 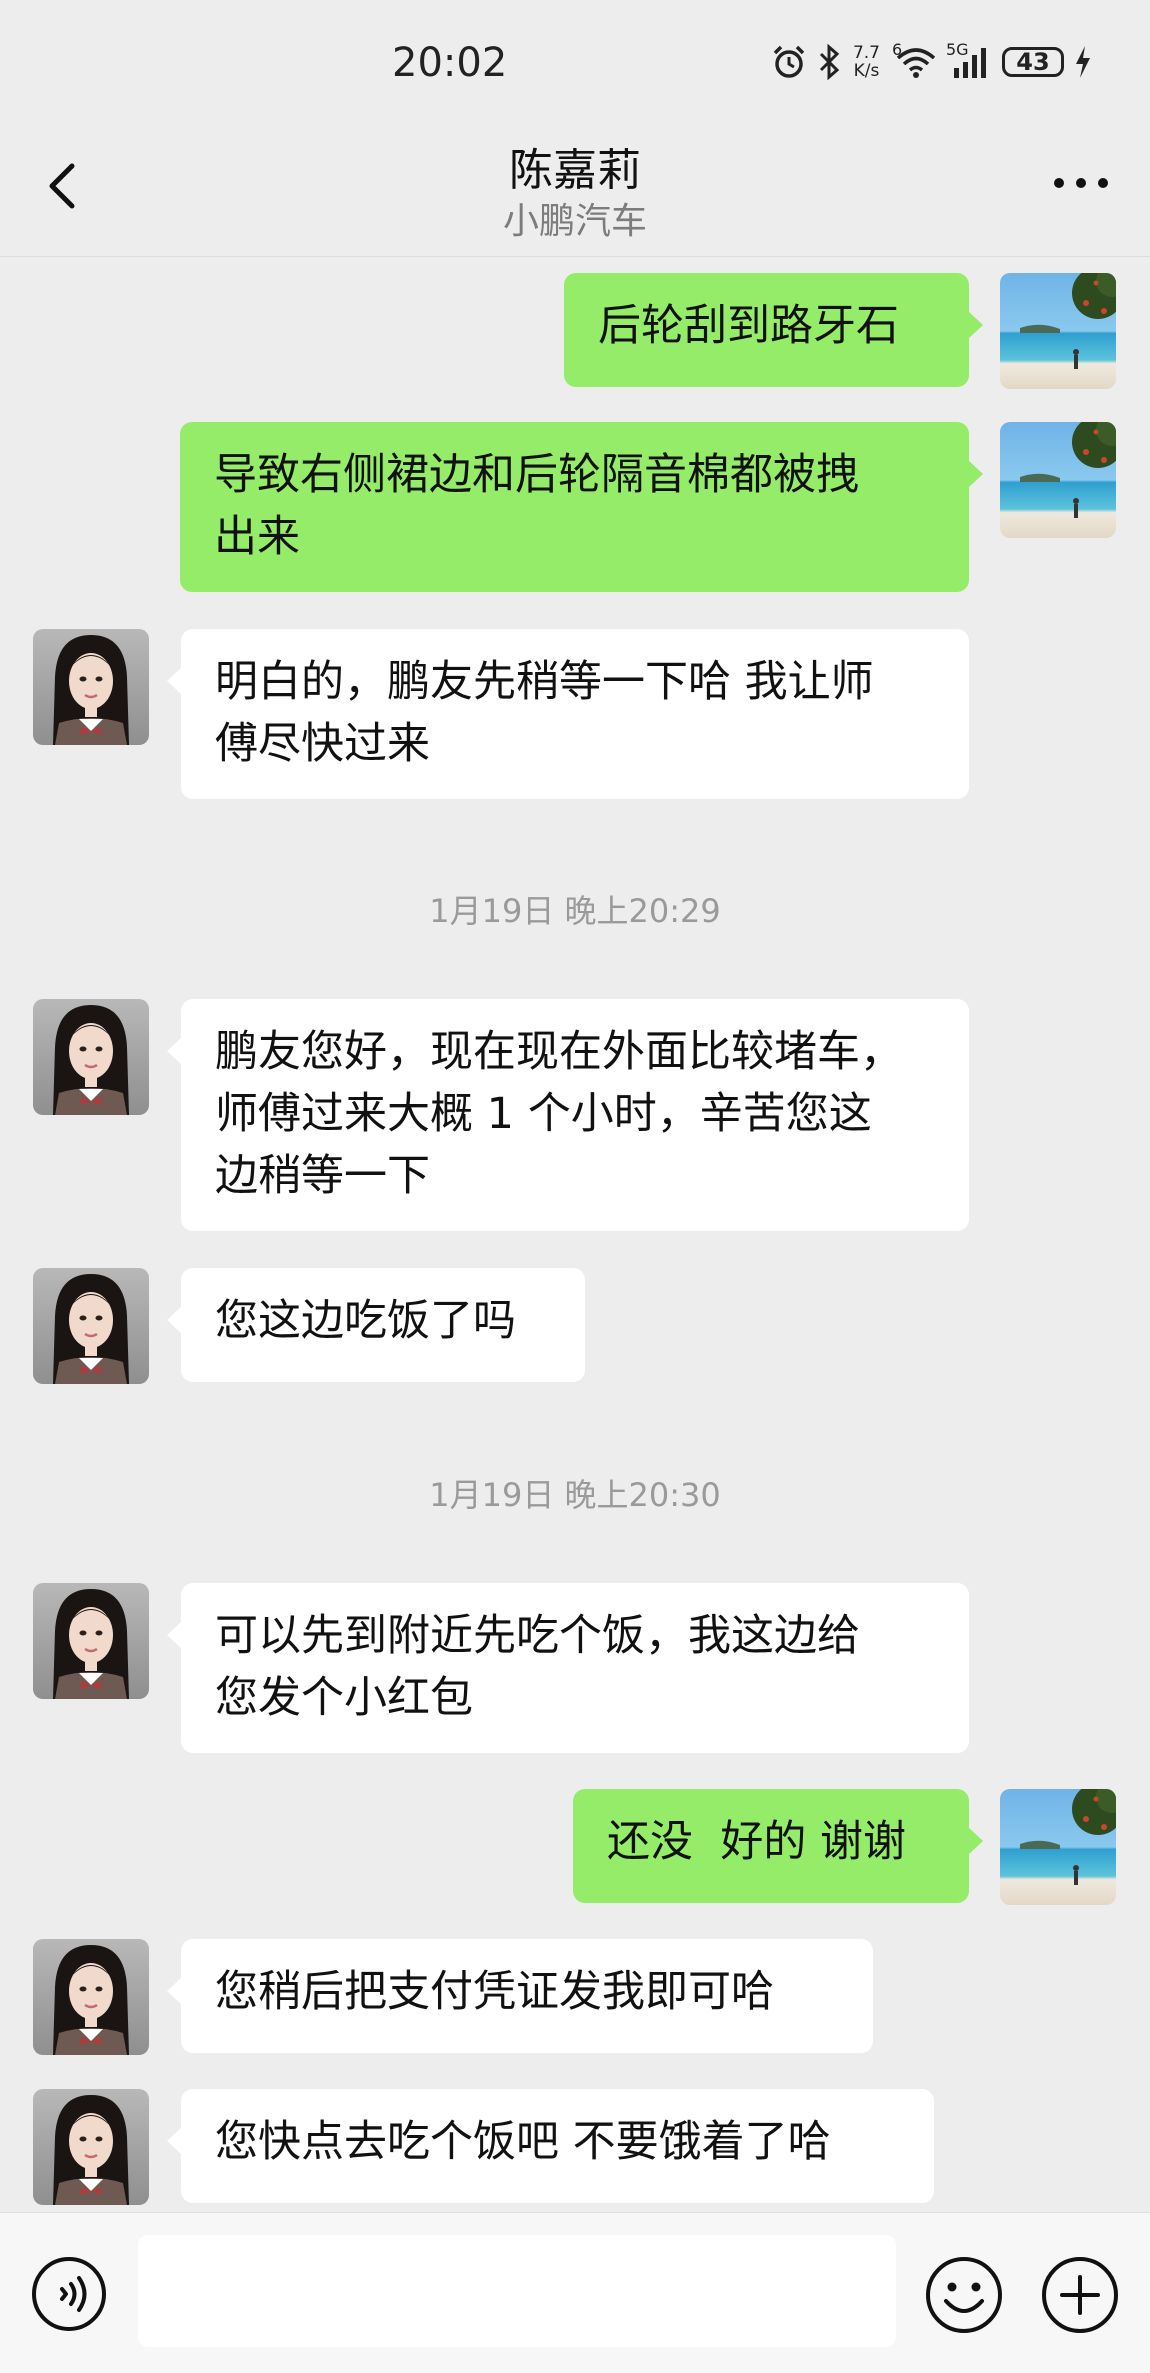 I want to click on net-speed: 7.7 K/s, so click(x=866, y=62).